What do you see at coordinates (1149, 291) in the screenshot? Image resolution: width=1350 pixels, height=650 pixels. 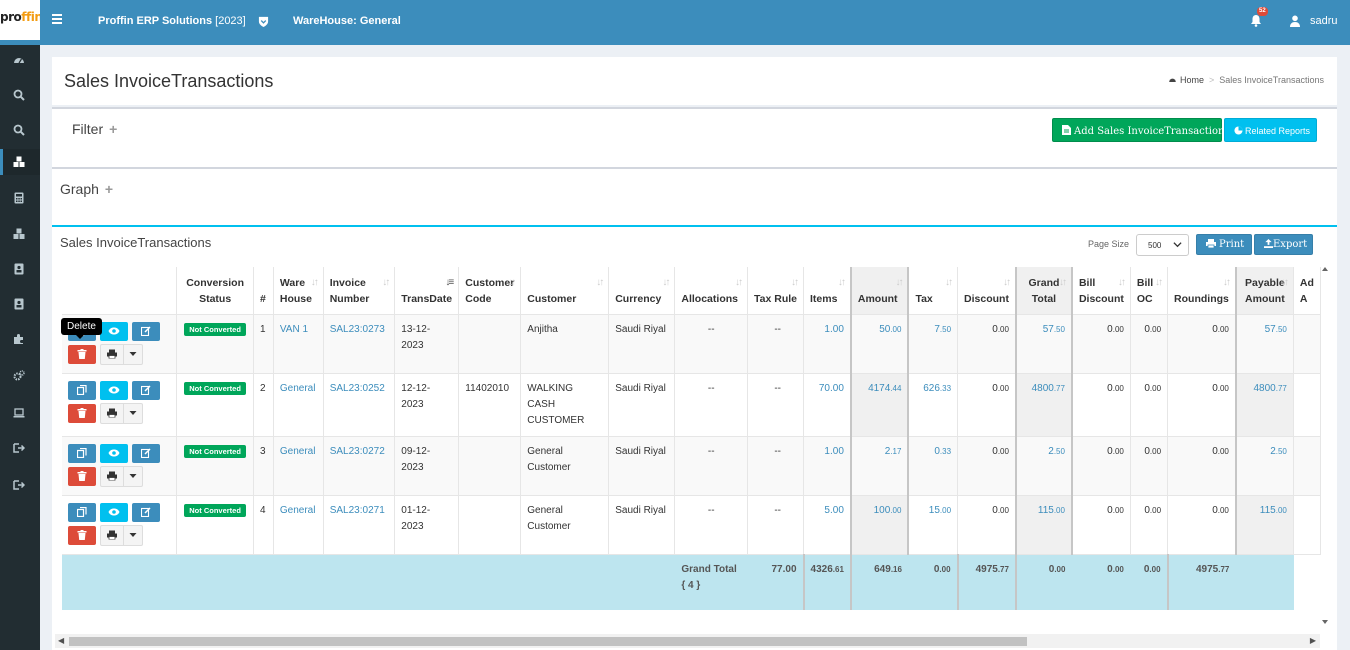 I see `col-bill-oc: Bill OC ↓↑` at bounding box center [1149, 291].